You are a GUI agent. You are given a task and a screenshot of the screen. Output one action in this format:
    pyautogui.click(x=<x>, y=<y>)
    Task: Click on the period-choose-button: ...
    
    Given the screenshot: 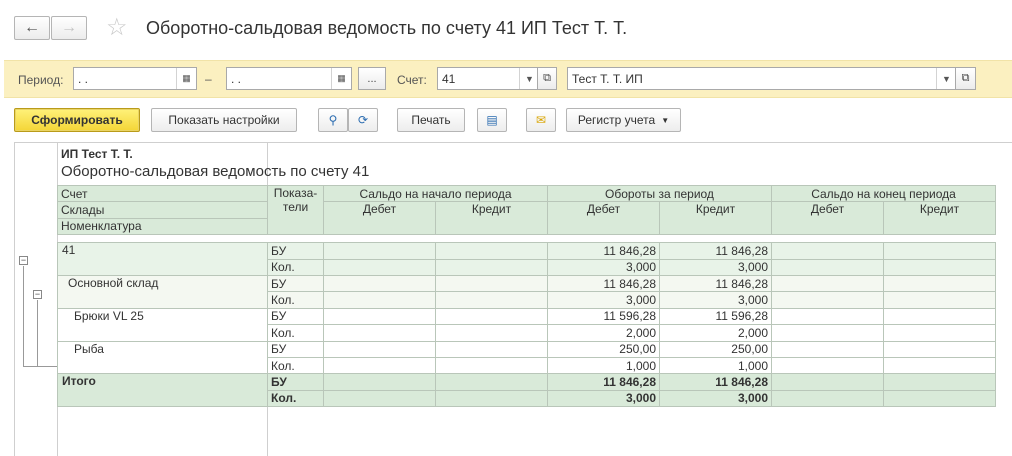 What is the action you would take?
    pyautogui.click(x=372, y=78)
    